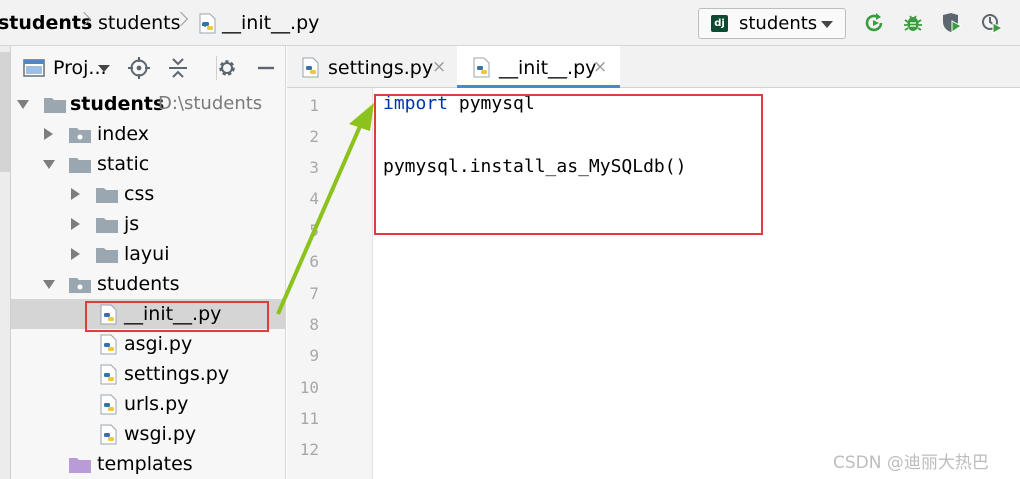 This screenshot has width=1020, height=479. What do you see at coordinates (653, 67) in the screenshot?
I see `editor-tab-bar: settings.py × __init__.py ×` at bounding box center [653, 67].